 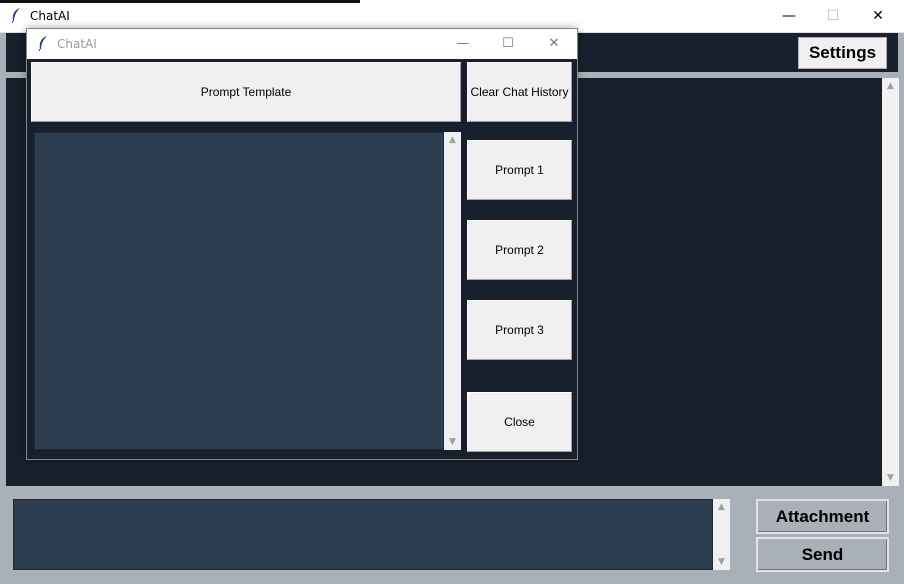 What do you see at coordinates (519, 170) in the screenshot?
I see `prompt-1-button: Prompt 1` at bounding box center [519, 170].